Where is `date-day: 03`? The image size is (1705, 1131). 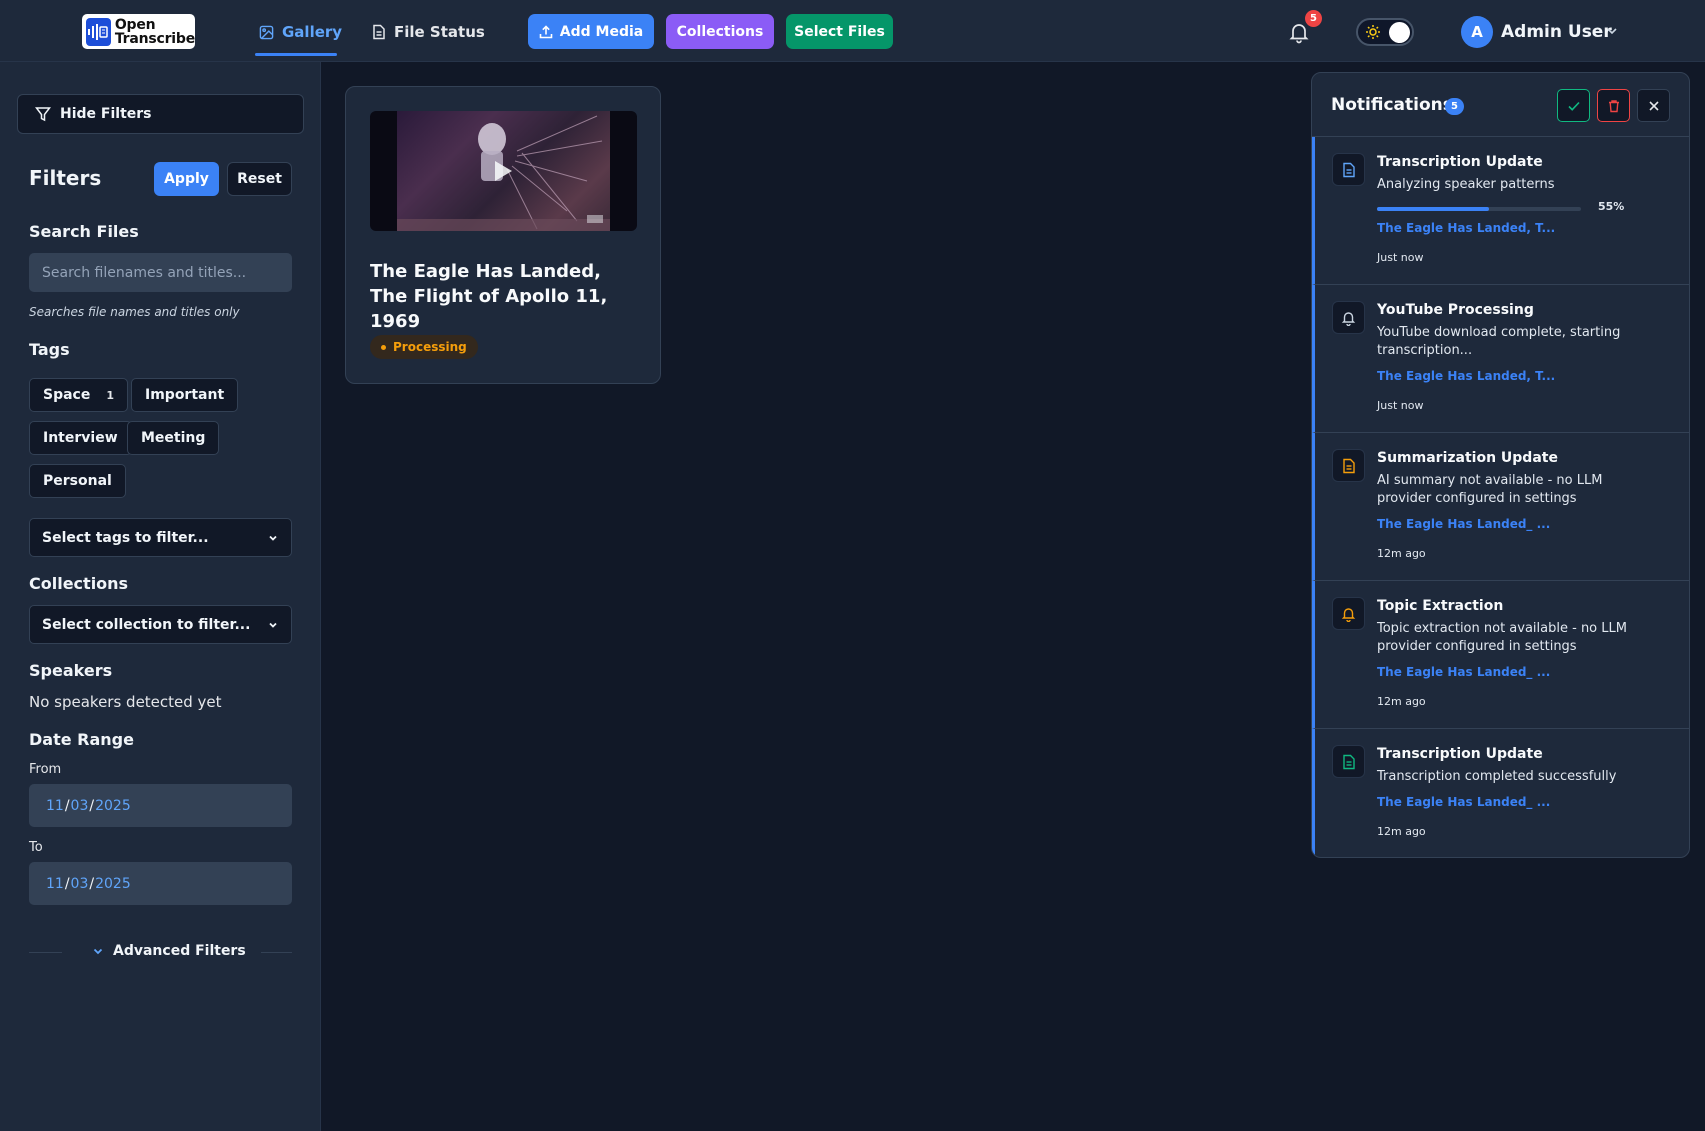
date-day: 03 is located at coordinates (79, 883).